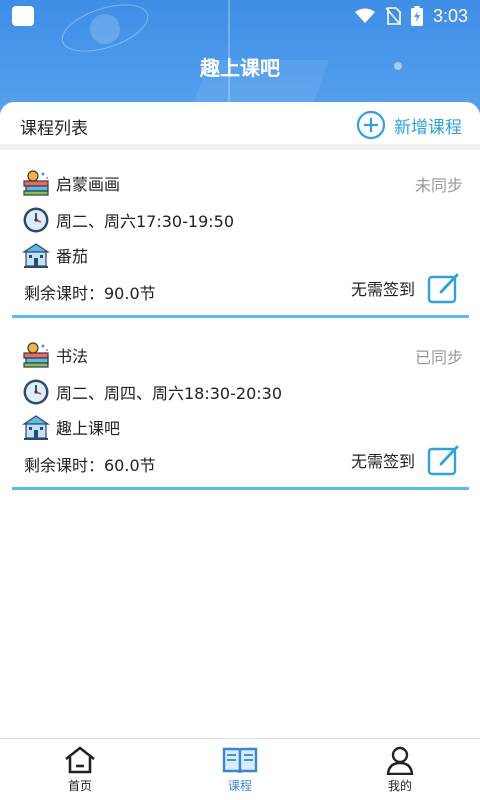 The height and width of the screenshot is (800, 480). What do you see at coordinates (240, 68) in the screenshot?
I see `page-title: 趣上课吧` at bounding box center [240, 68].